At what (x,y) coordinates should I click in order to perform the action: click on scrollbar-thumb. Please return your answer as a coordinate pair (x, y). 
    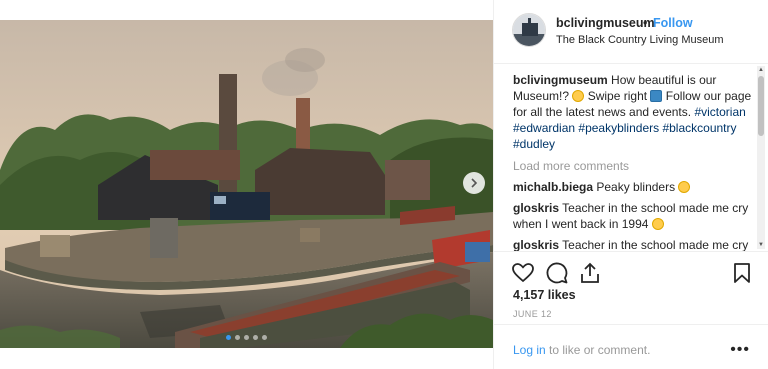
    Looking at the image, I should click on (761, 106).